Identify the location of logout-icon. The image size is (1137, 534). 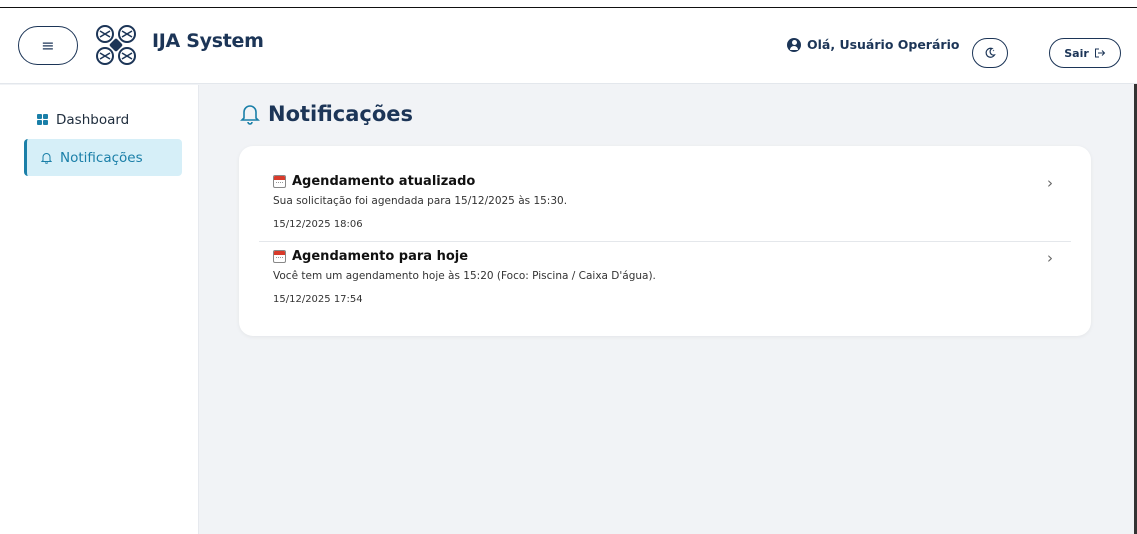
(1099, 53).